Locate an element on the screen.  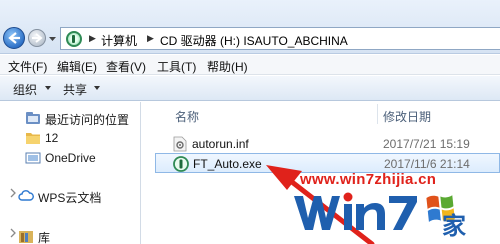
address-box: ▶ 计算机 ▶ CD 驱动器 (H:) ISAUTO_ABCHINA is located at coordinates (280, 38).